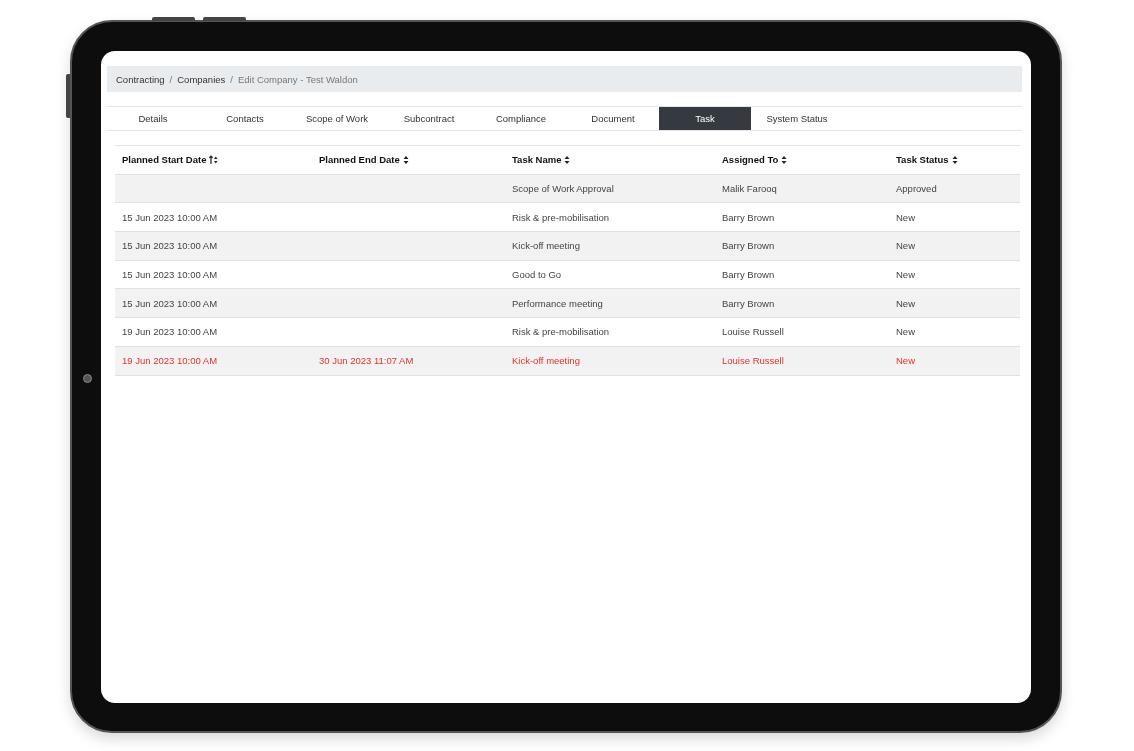 This screenshot has width=1134, height=751. I want to click on table-cell: Scope of Work Approval, so click(563, 189).